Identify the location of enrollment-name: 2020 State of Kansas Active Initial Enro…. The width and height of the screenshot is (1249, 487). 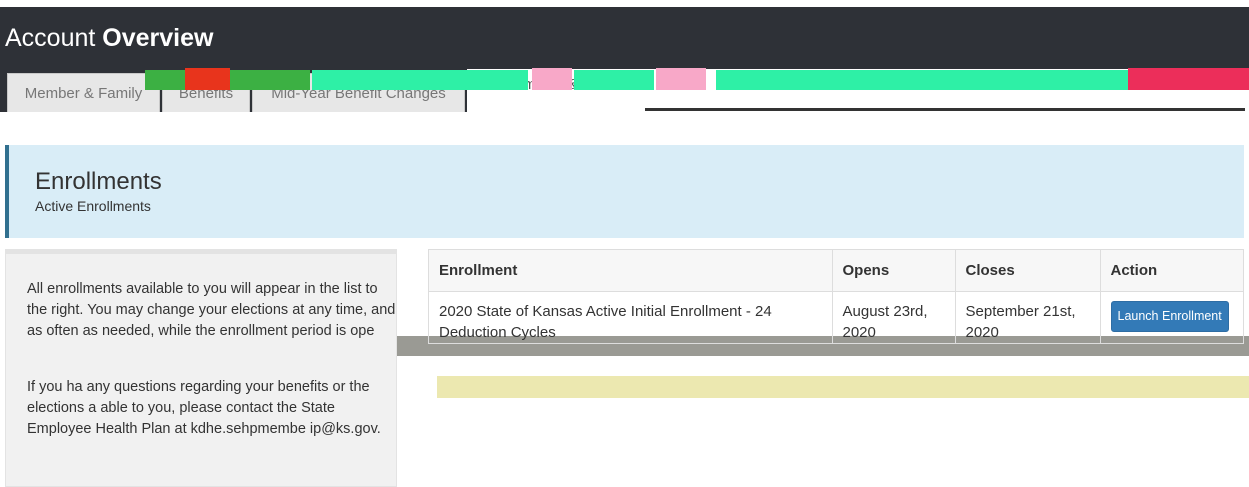
(631, 317).